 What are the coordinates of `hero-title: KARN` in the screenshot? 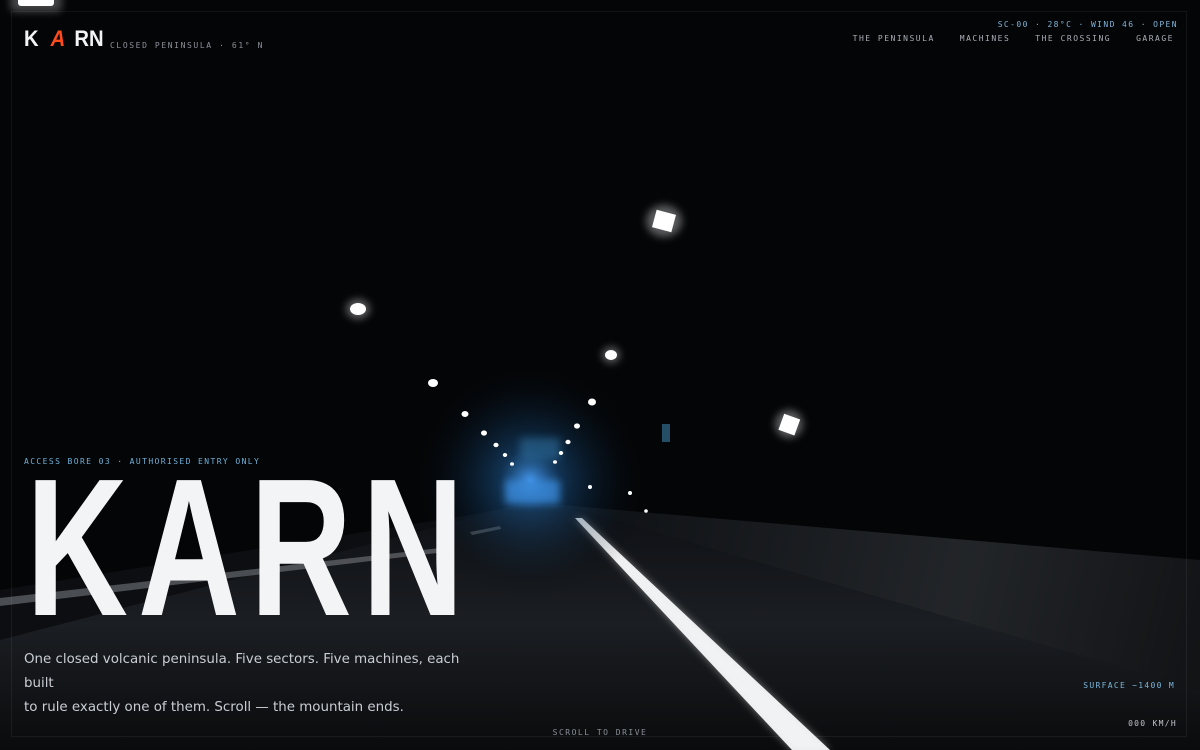 It's located at (250, 547).